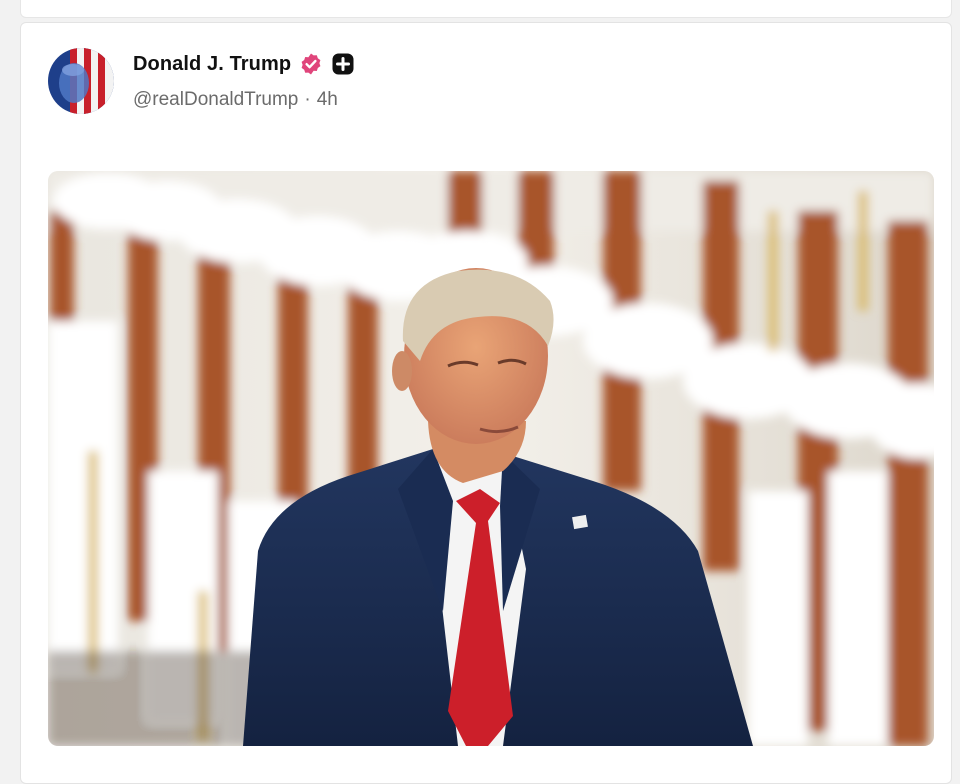 The height and width of the screenshot is (784, 960). What do you see at coordinates (486, 9) in the screenshot?
I see `previous-post-card` at bounding box center [486, 9].